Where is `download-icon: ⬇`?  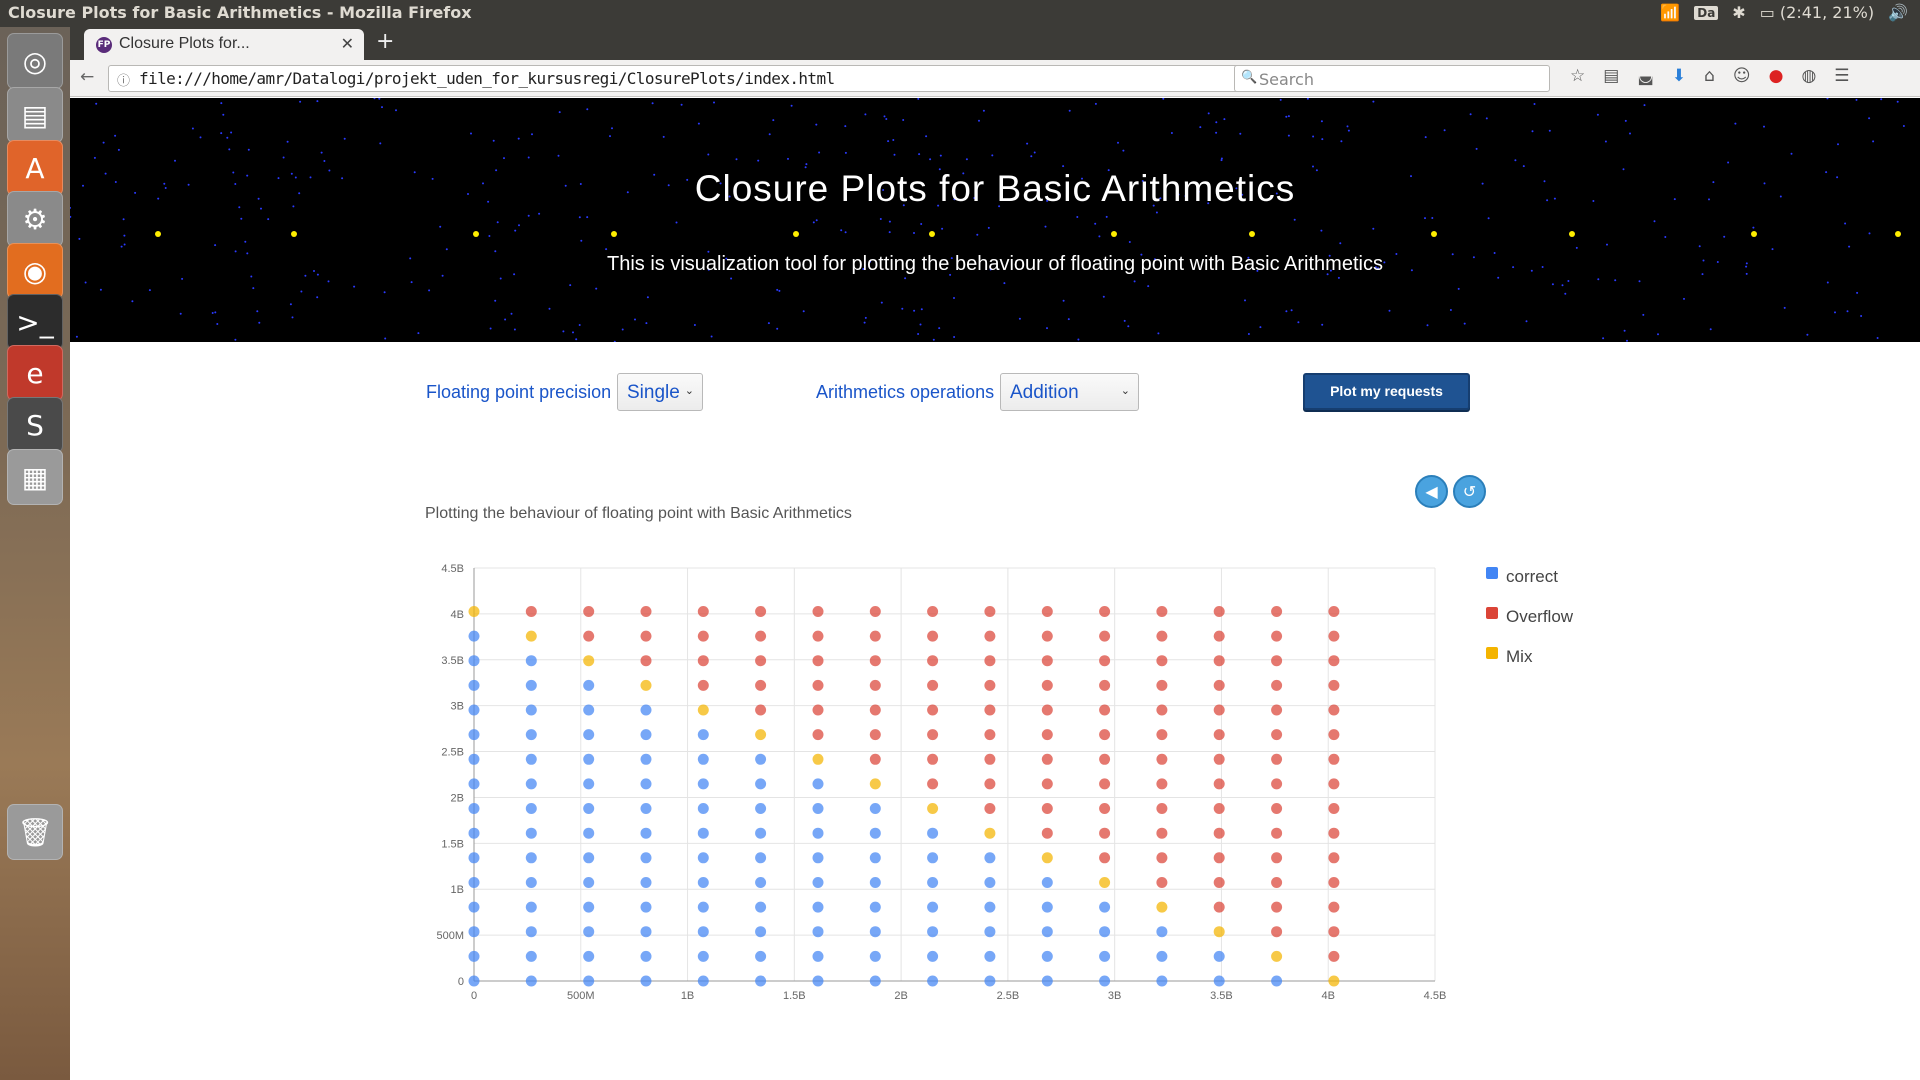
download-icon: ⬇ is located at coordinates (1679, 76).